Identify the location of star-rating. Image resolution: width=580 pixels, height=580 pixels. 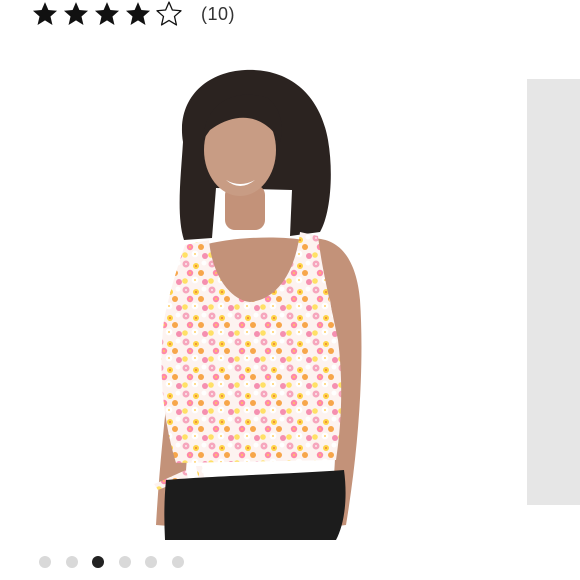
(107, 14).